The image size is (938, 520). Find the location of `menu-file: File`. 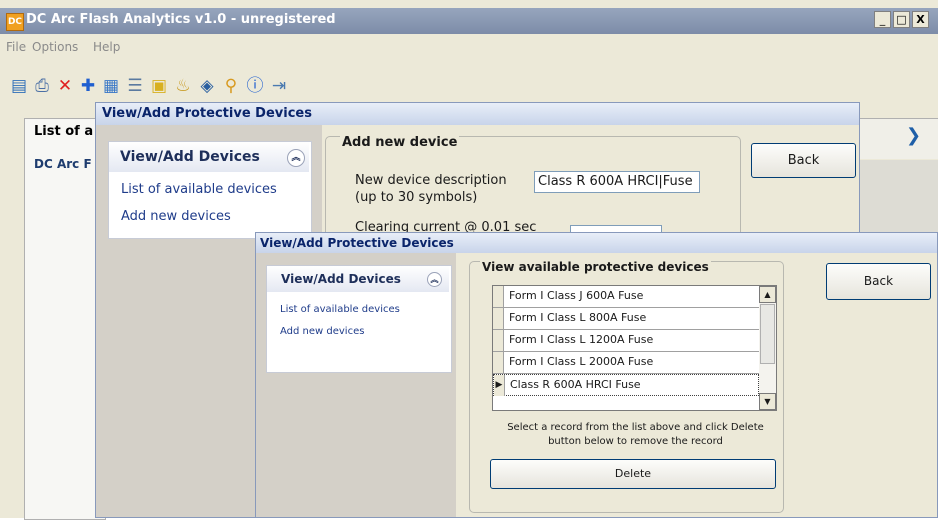

menu-file: File is located at coordinates (16, 47).